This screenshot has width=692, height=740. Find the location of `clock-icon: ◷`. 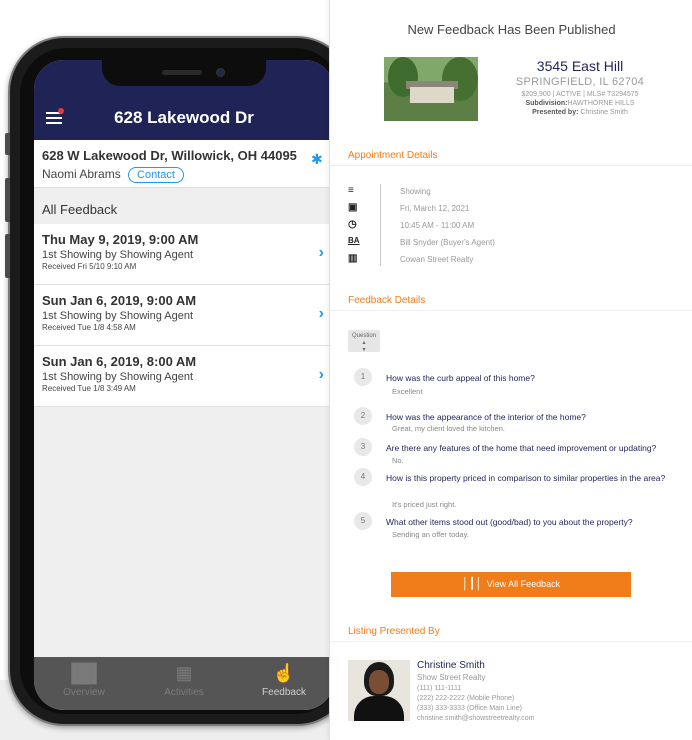

clock-icon: ◷ is located at coordinates (352, 224).